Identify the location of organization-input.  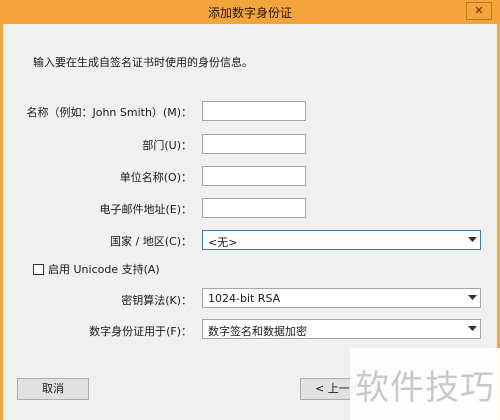
(254, 176).